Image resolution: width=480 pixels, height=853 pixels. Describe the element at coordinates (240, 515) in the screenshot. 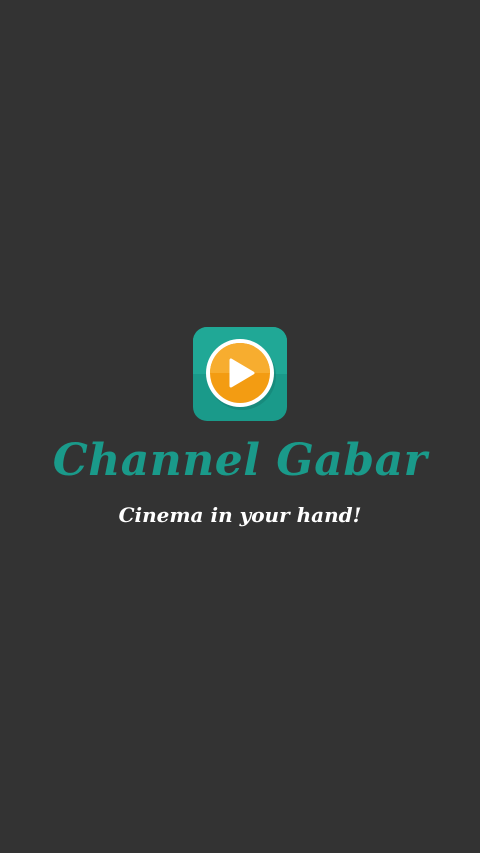

I see `app-tagline: Cinema in your hand!` at that location.